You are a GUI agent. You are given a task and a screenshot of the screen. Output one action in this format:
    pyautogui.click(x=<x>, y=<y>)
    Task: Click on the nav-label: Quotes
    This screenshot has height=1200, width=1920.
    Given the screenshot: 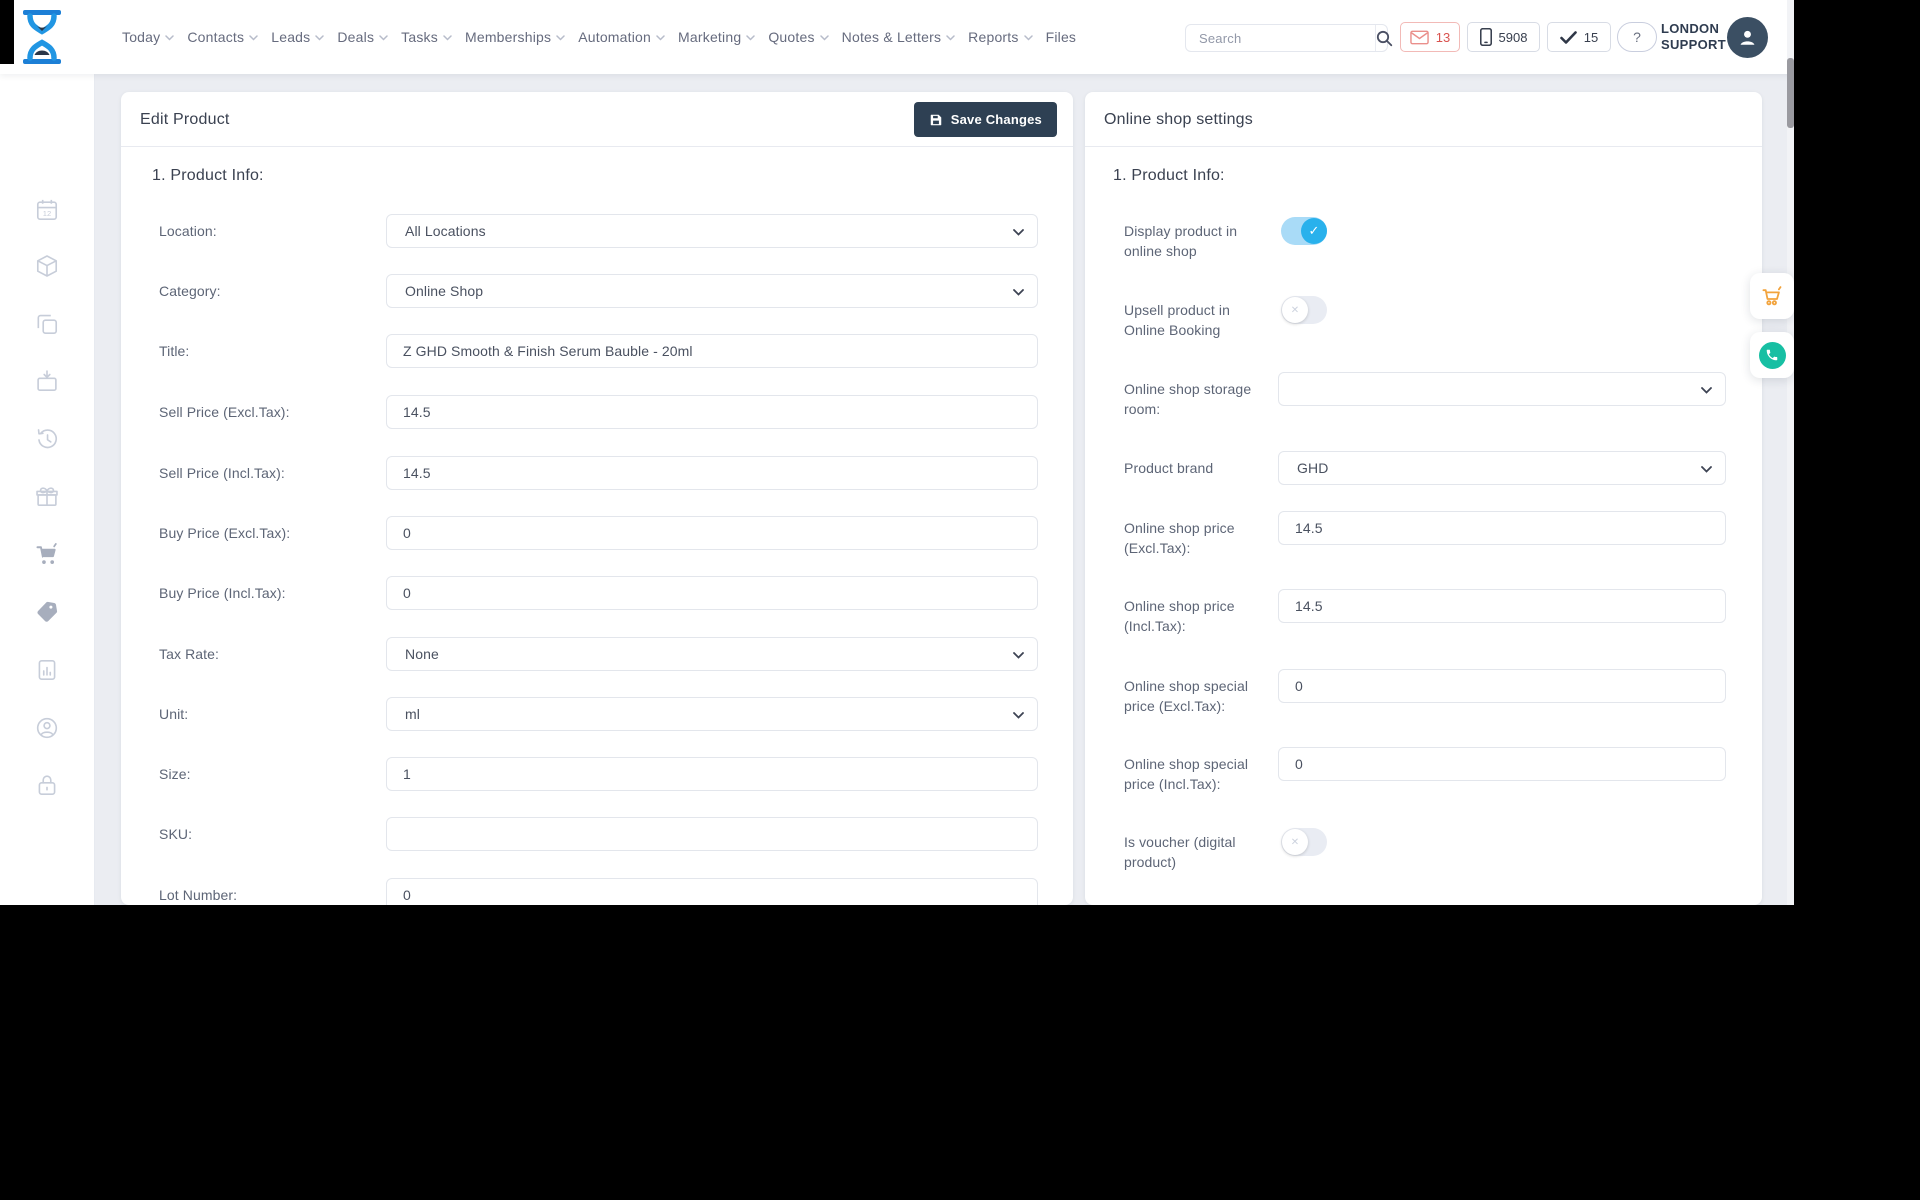 What is the action you would take?
    pyautogui.click(x=791, y=37)
    